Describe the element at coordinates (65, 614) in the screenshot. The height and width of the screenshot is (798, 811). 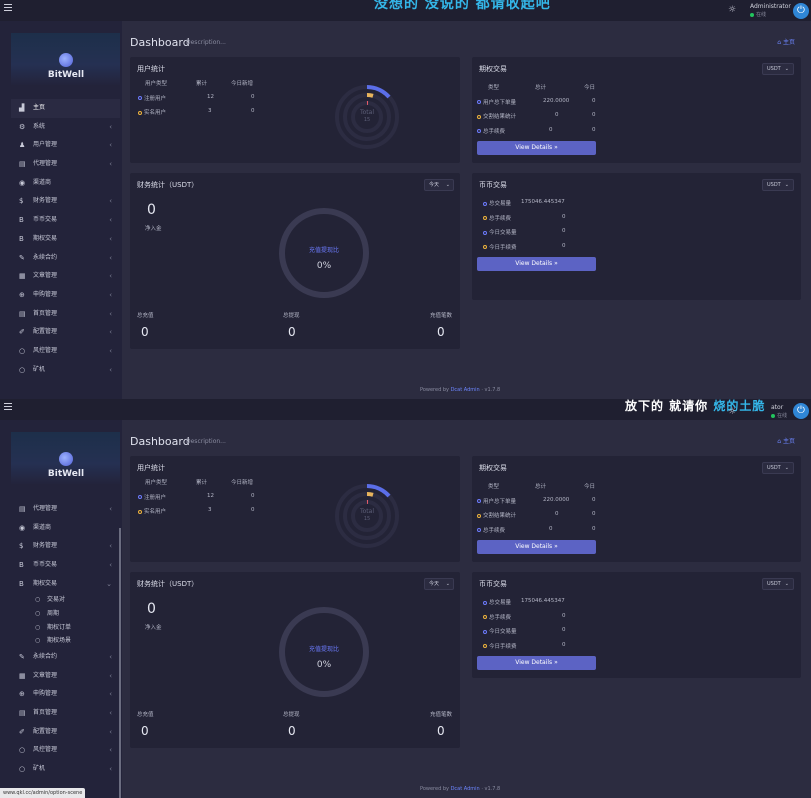
I see `sidebar-item: ○ 周期` at that location.